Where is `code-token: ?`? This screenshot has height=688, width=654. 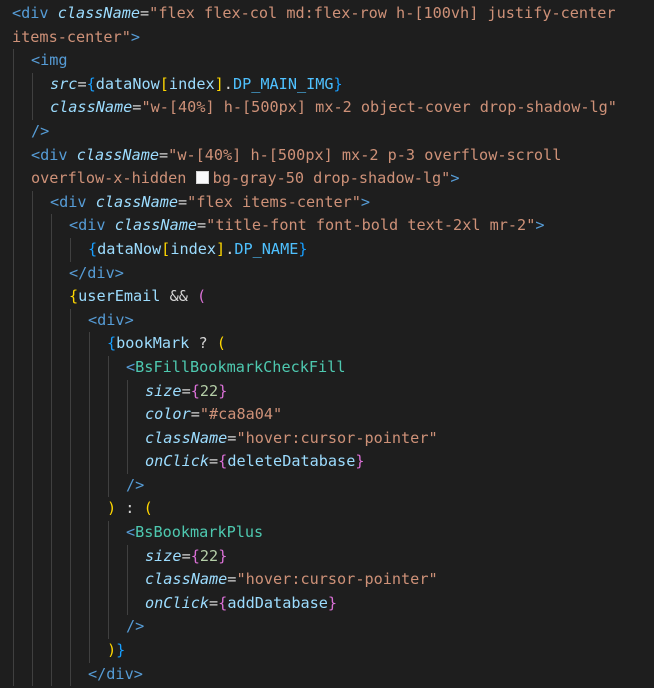 code-token: ? is located at coordinates (203, 343).